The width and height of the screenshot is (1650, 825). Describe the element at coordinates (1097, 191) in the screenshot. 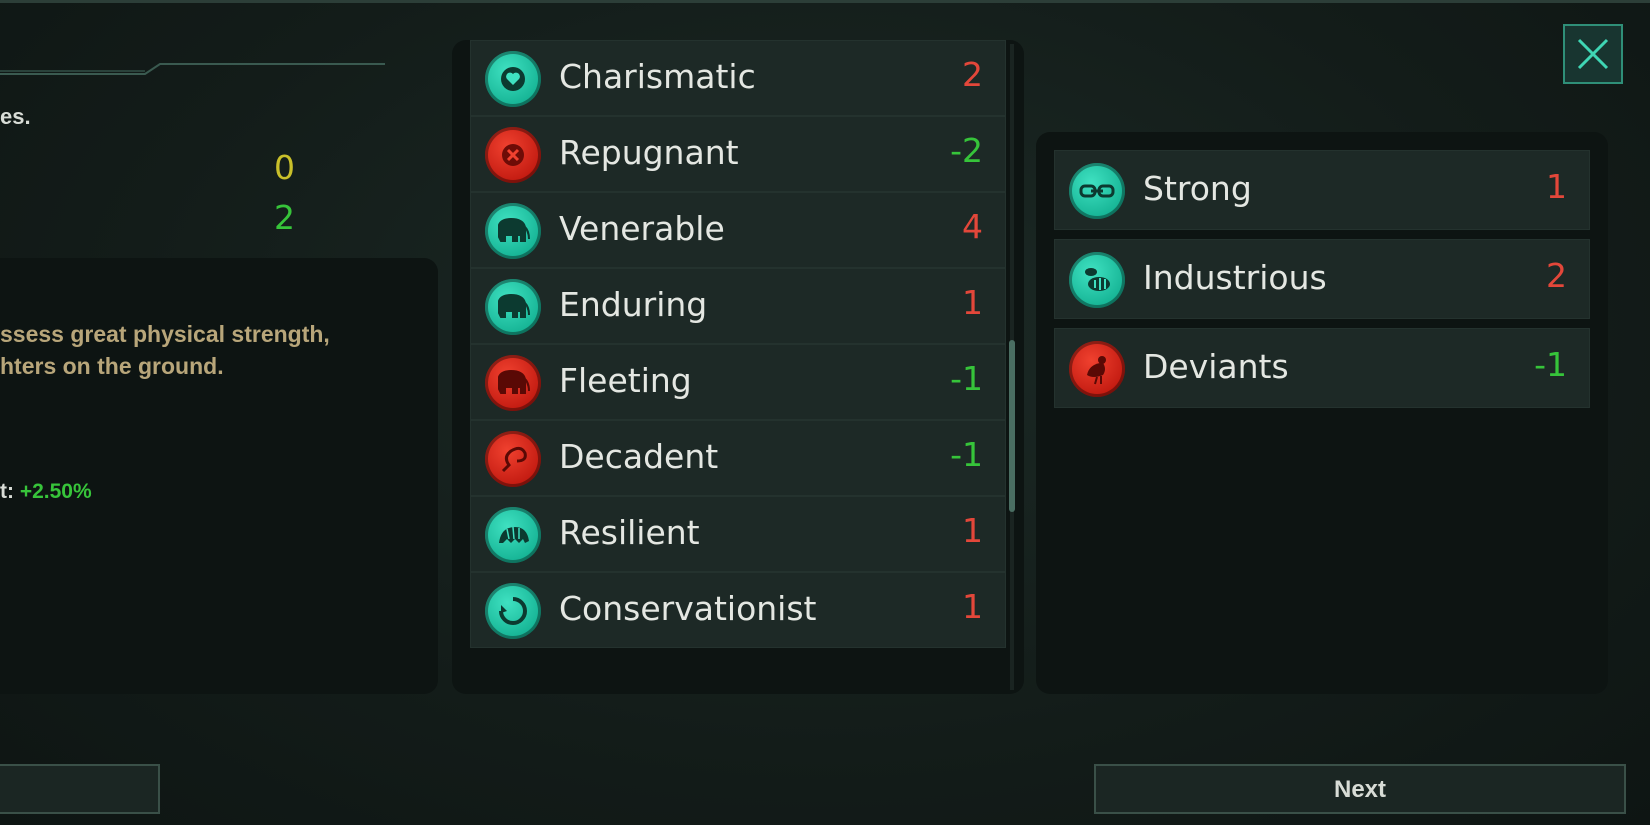

I see `chain-icon` at that location.